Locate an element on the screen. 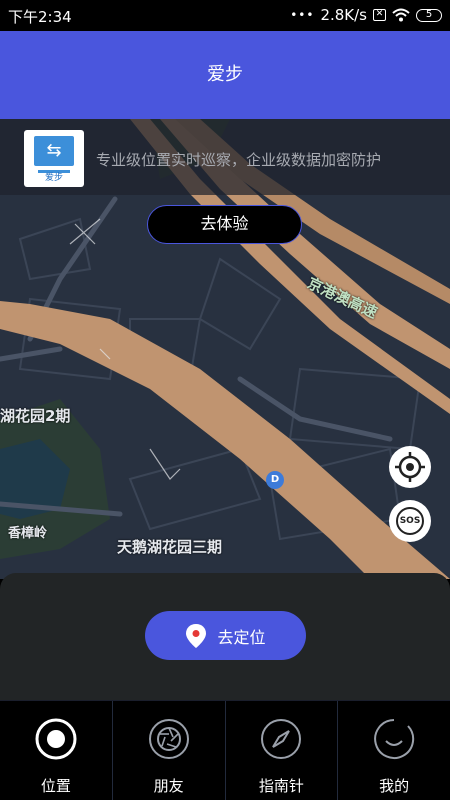 This screenshot has height=800, width=450. sos-button: SOS is located at coordinates (410, 521).